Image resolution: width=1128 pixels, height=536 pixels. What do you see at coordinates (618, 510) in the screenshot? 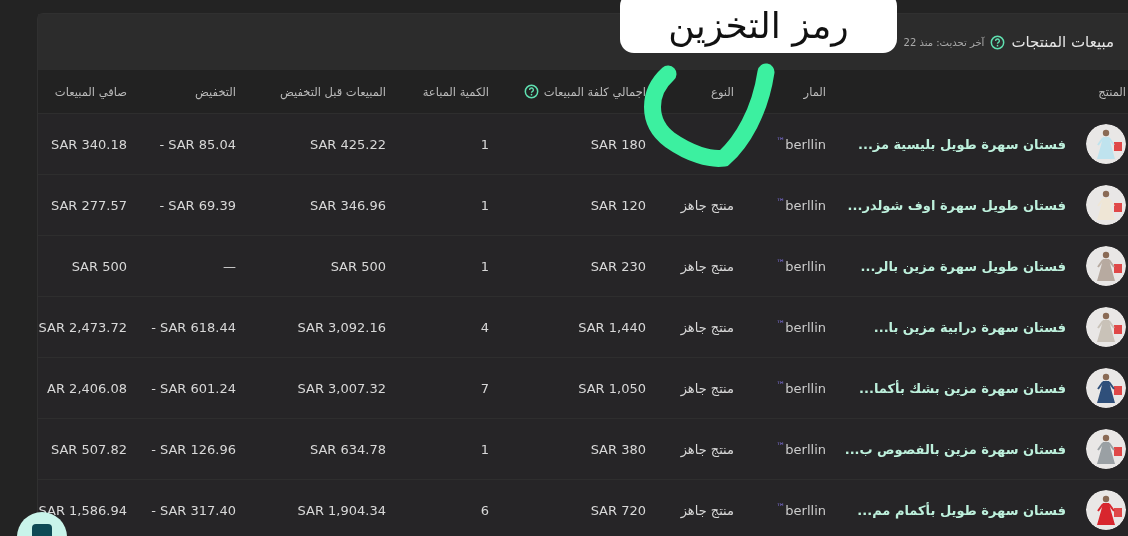
I see `table-cell: SAR 720` at bounding box center [618, 510].